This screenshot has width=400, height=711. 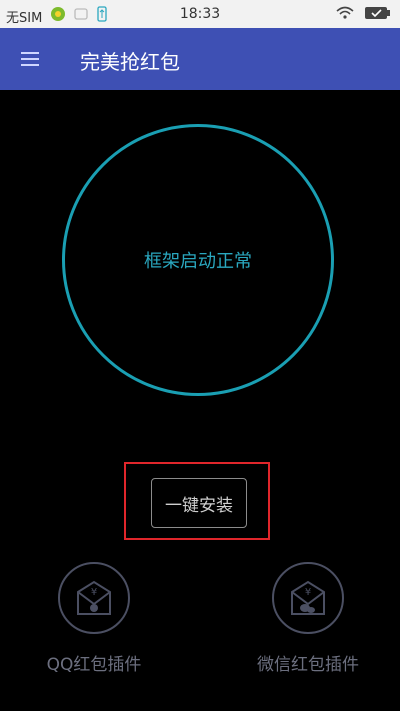 I want to click on wechat-plugin: ¥ 微信红包插件, so click(x=308, y=618).